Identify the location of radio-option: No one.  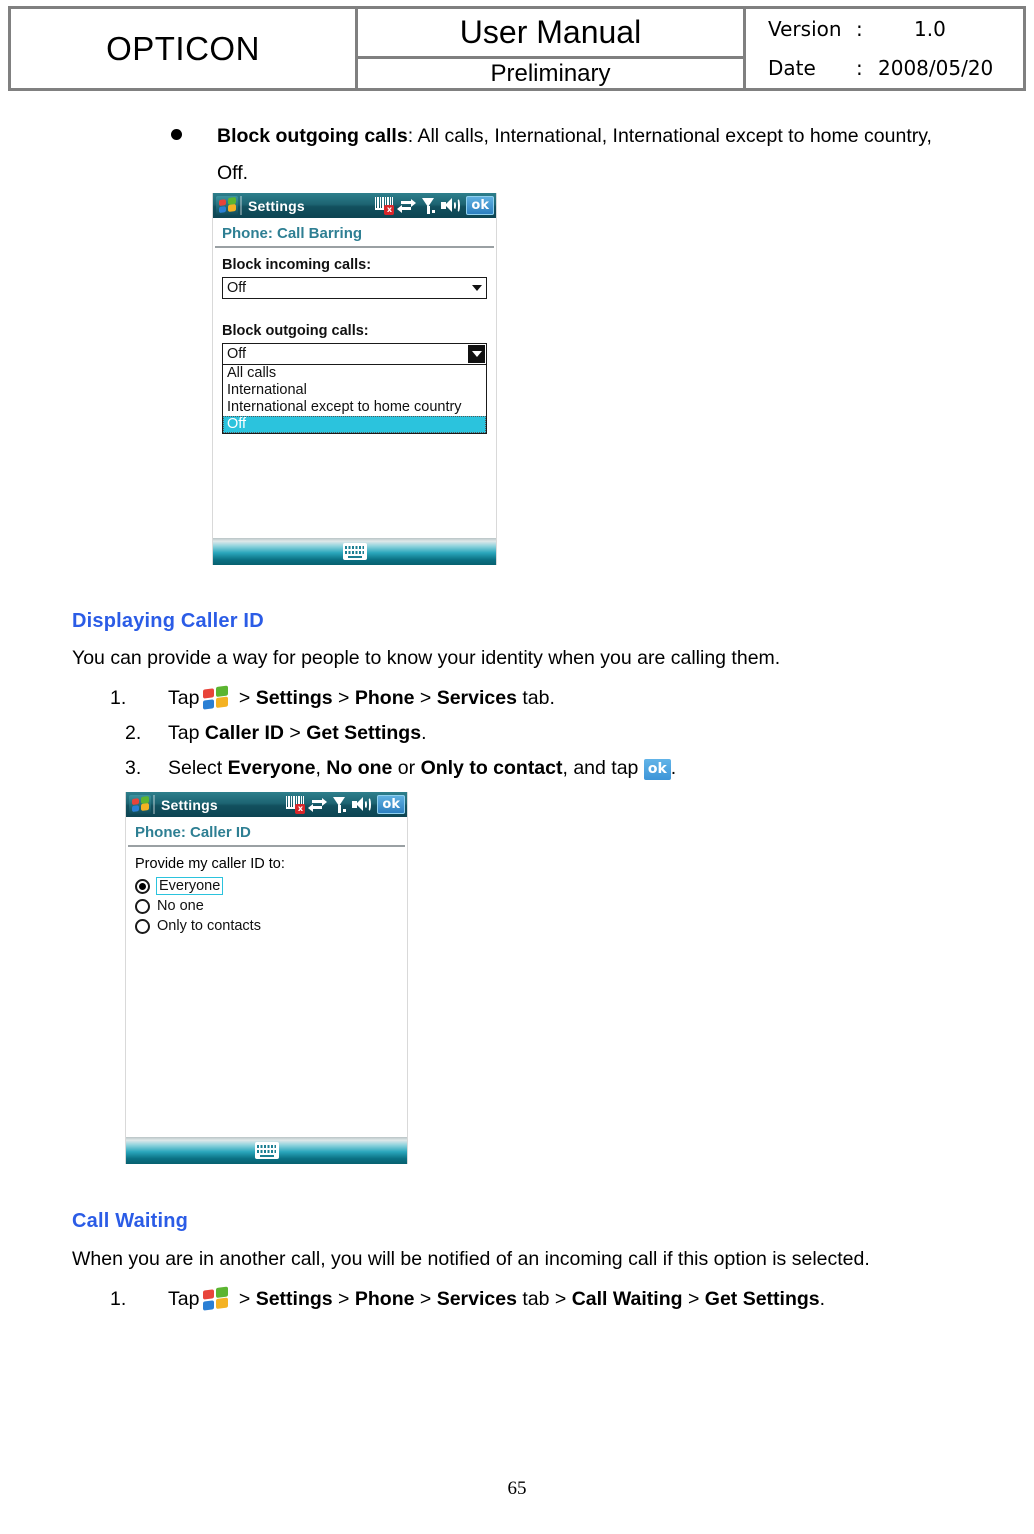
(271, 906).